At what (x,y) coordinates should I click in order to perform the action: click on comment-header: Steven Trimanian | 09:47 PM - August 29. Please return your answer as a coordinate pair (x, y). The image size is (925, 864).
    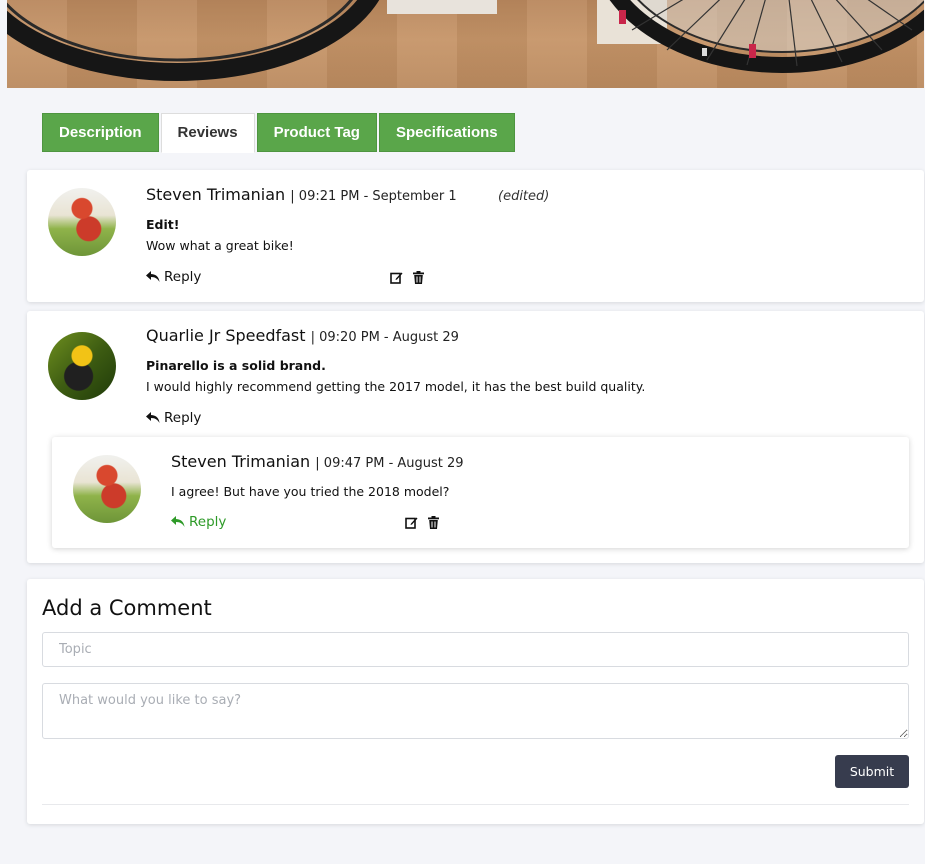
    Looking at the image, I should click on (317, 461).